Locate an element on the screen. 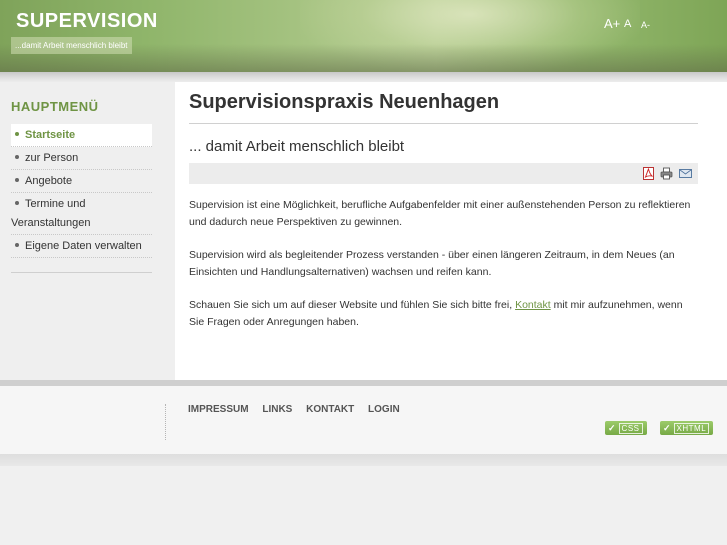 This screenshot has width=727, height=545. main-menu-title: HAUPTMENÜ is located at coordinates (55, 106).